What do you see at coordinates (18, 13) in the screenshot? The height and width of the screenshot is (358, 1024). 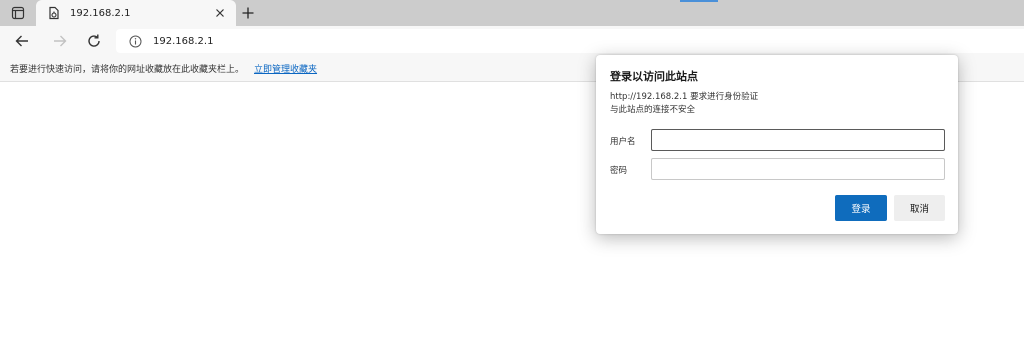 I see `tab-actions-icon` at bounding box center [18, 13].